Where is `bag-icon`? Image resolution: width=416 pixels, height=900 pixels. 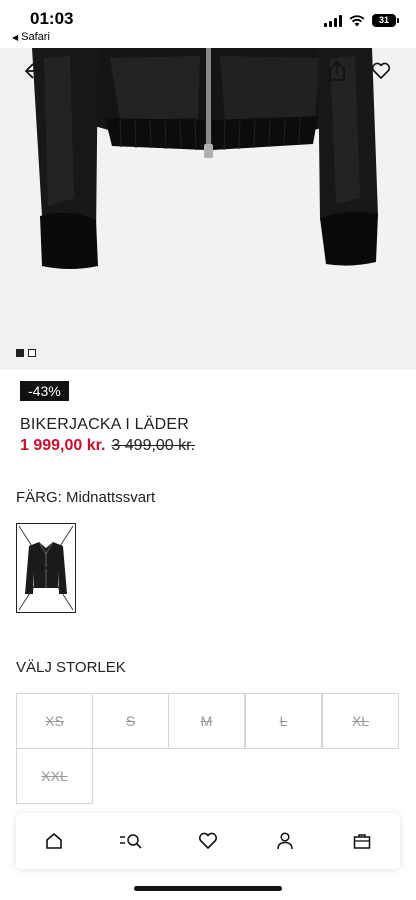 bag-icon is located at coordinates (361, 841).